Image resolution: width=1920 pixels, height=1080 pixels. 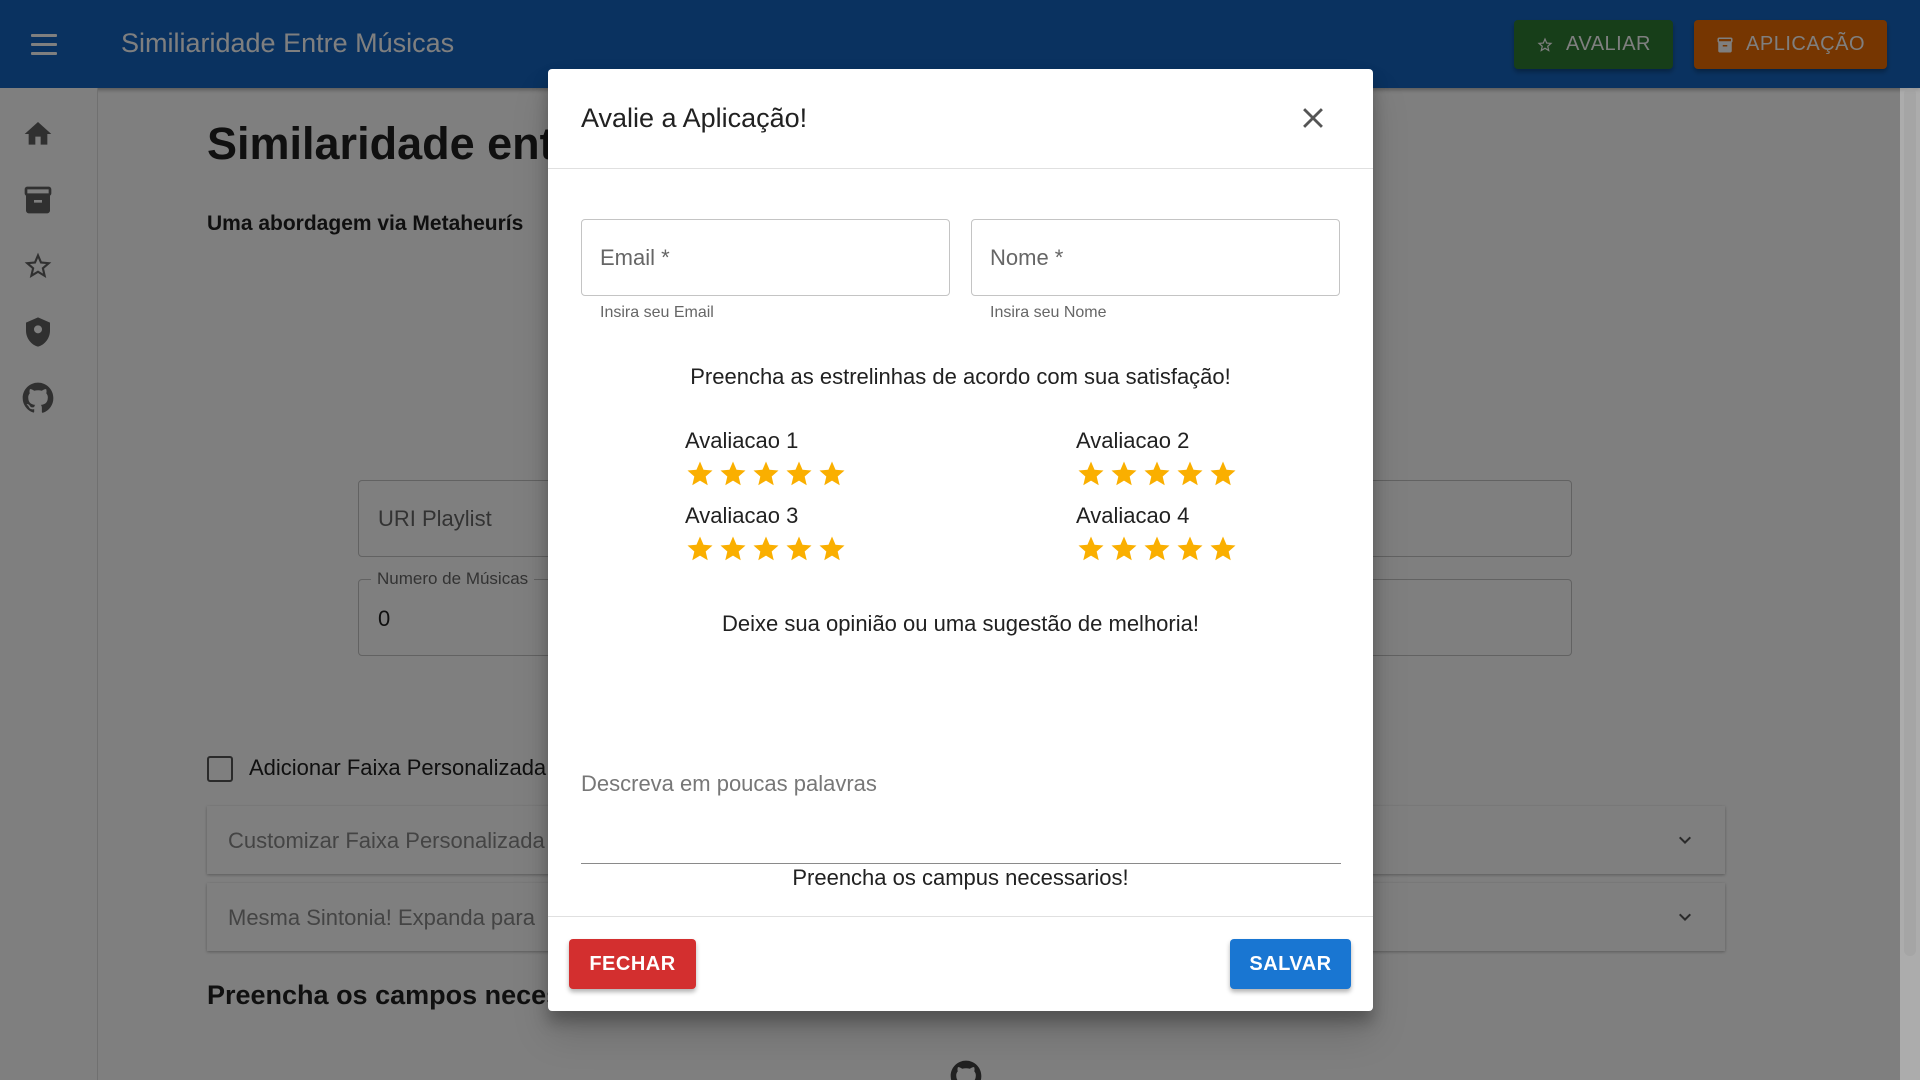 I want to click on textarea-placeholder: Descreva em poucas palavras, so click(x=729, y=783).